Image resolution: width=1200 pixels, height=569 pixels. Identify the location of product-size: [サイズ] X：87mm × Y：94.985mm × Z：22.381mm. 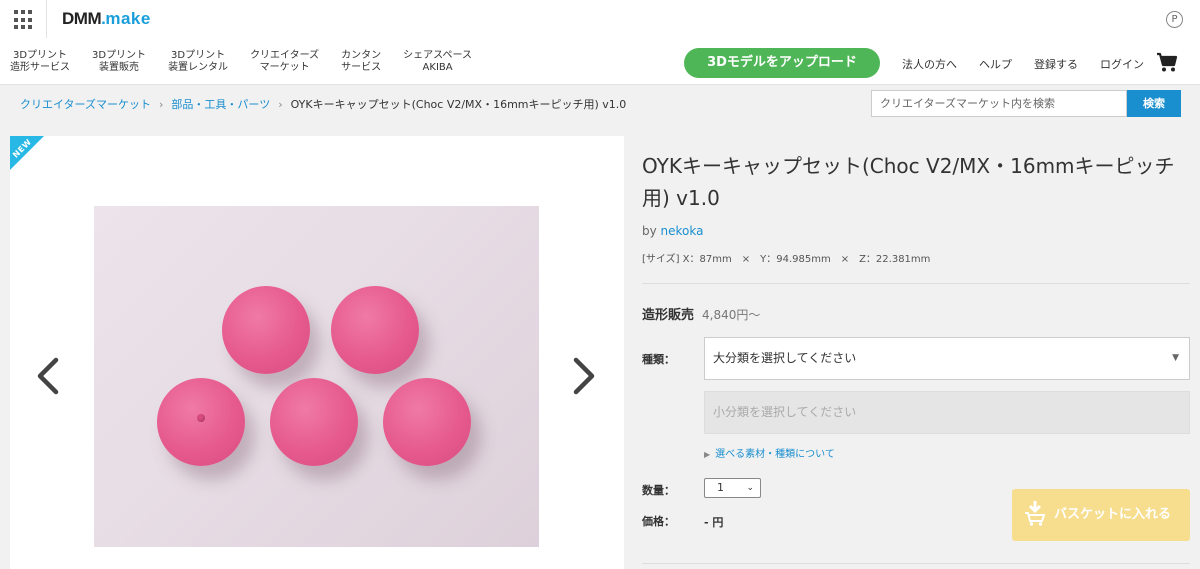
(786, 259).